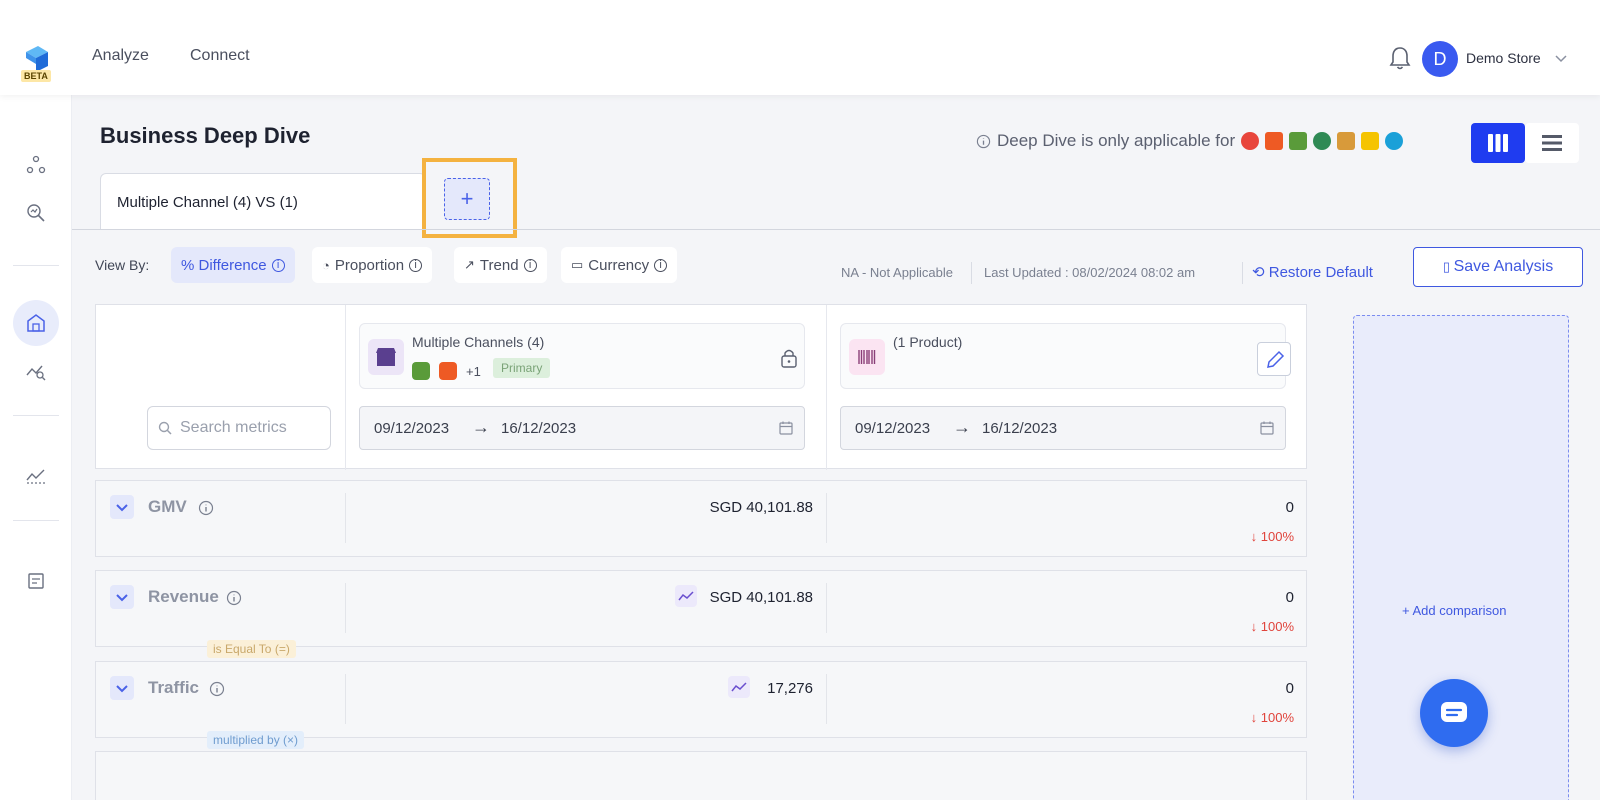  Describe the element at coordinates (165, 428) in the screenshot. I see `search-icon` at that location.